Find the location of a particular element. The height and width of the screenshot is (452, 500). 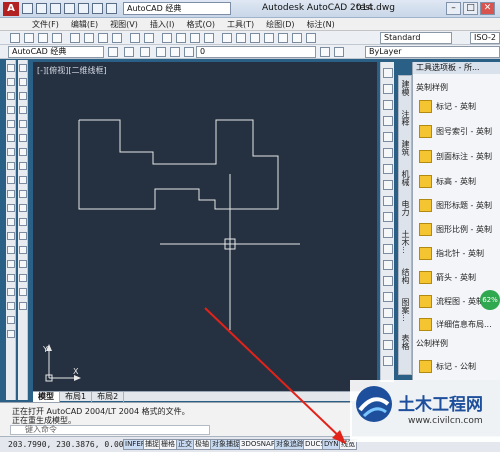

minimize-button: – is located at coordinates (453, 8).